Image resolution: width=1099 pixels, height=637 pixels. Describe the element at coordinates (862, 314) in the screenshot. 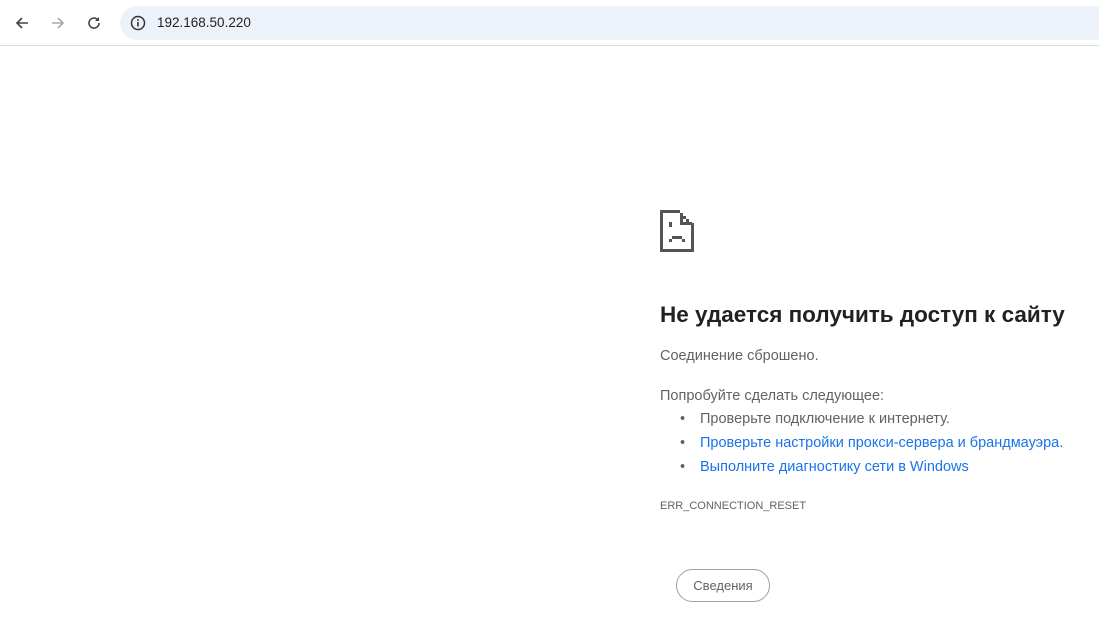

I see `error-title: Не удается получить доступ к сайту` at that location.